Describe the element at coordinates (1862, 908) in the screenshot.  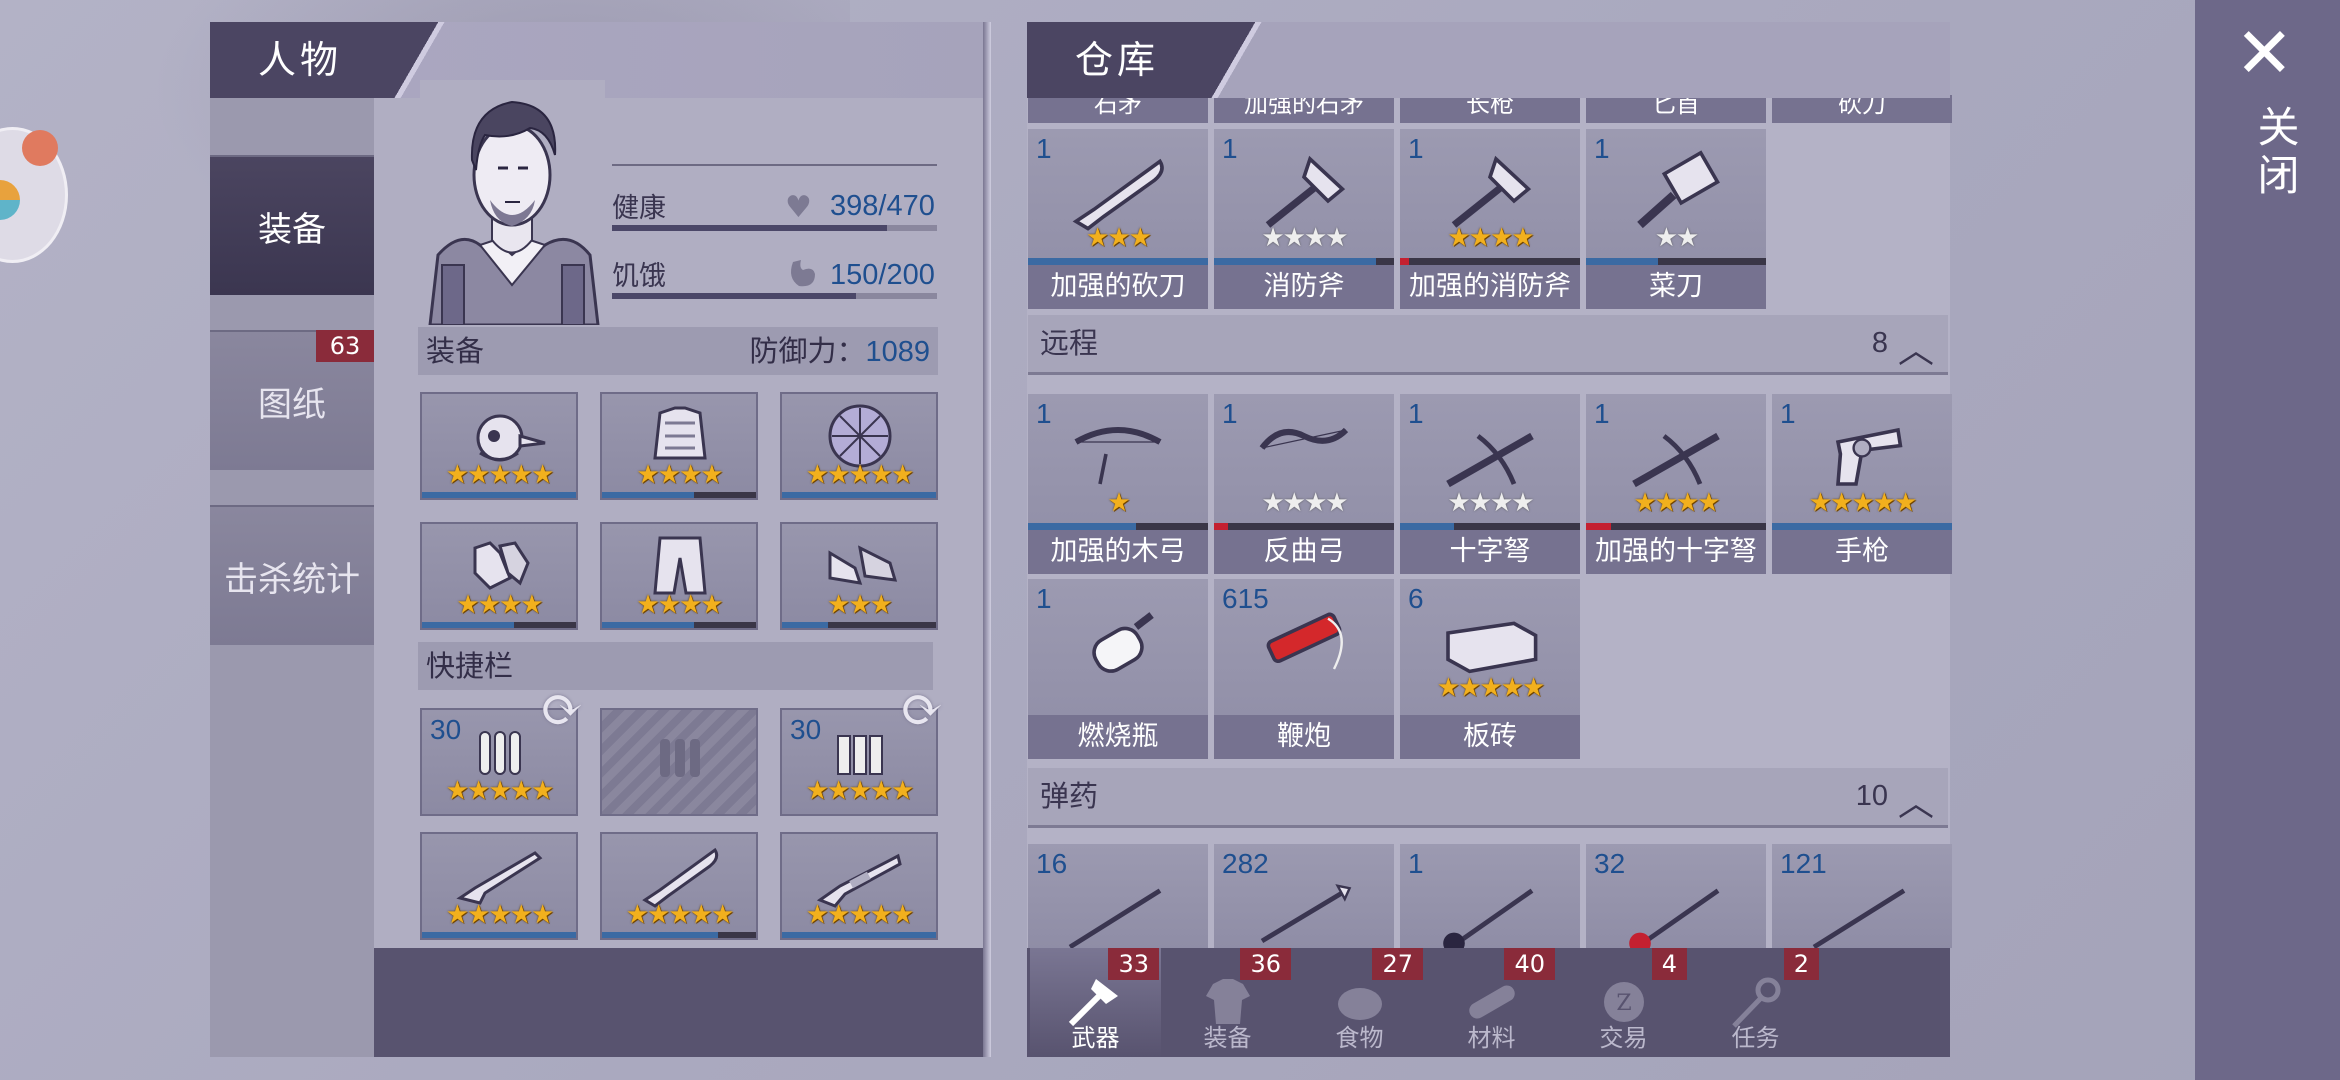
I see `spear-ammo-icon` at that location.